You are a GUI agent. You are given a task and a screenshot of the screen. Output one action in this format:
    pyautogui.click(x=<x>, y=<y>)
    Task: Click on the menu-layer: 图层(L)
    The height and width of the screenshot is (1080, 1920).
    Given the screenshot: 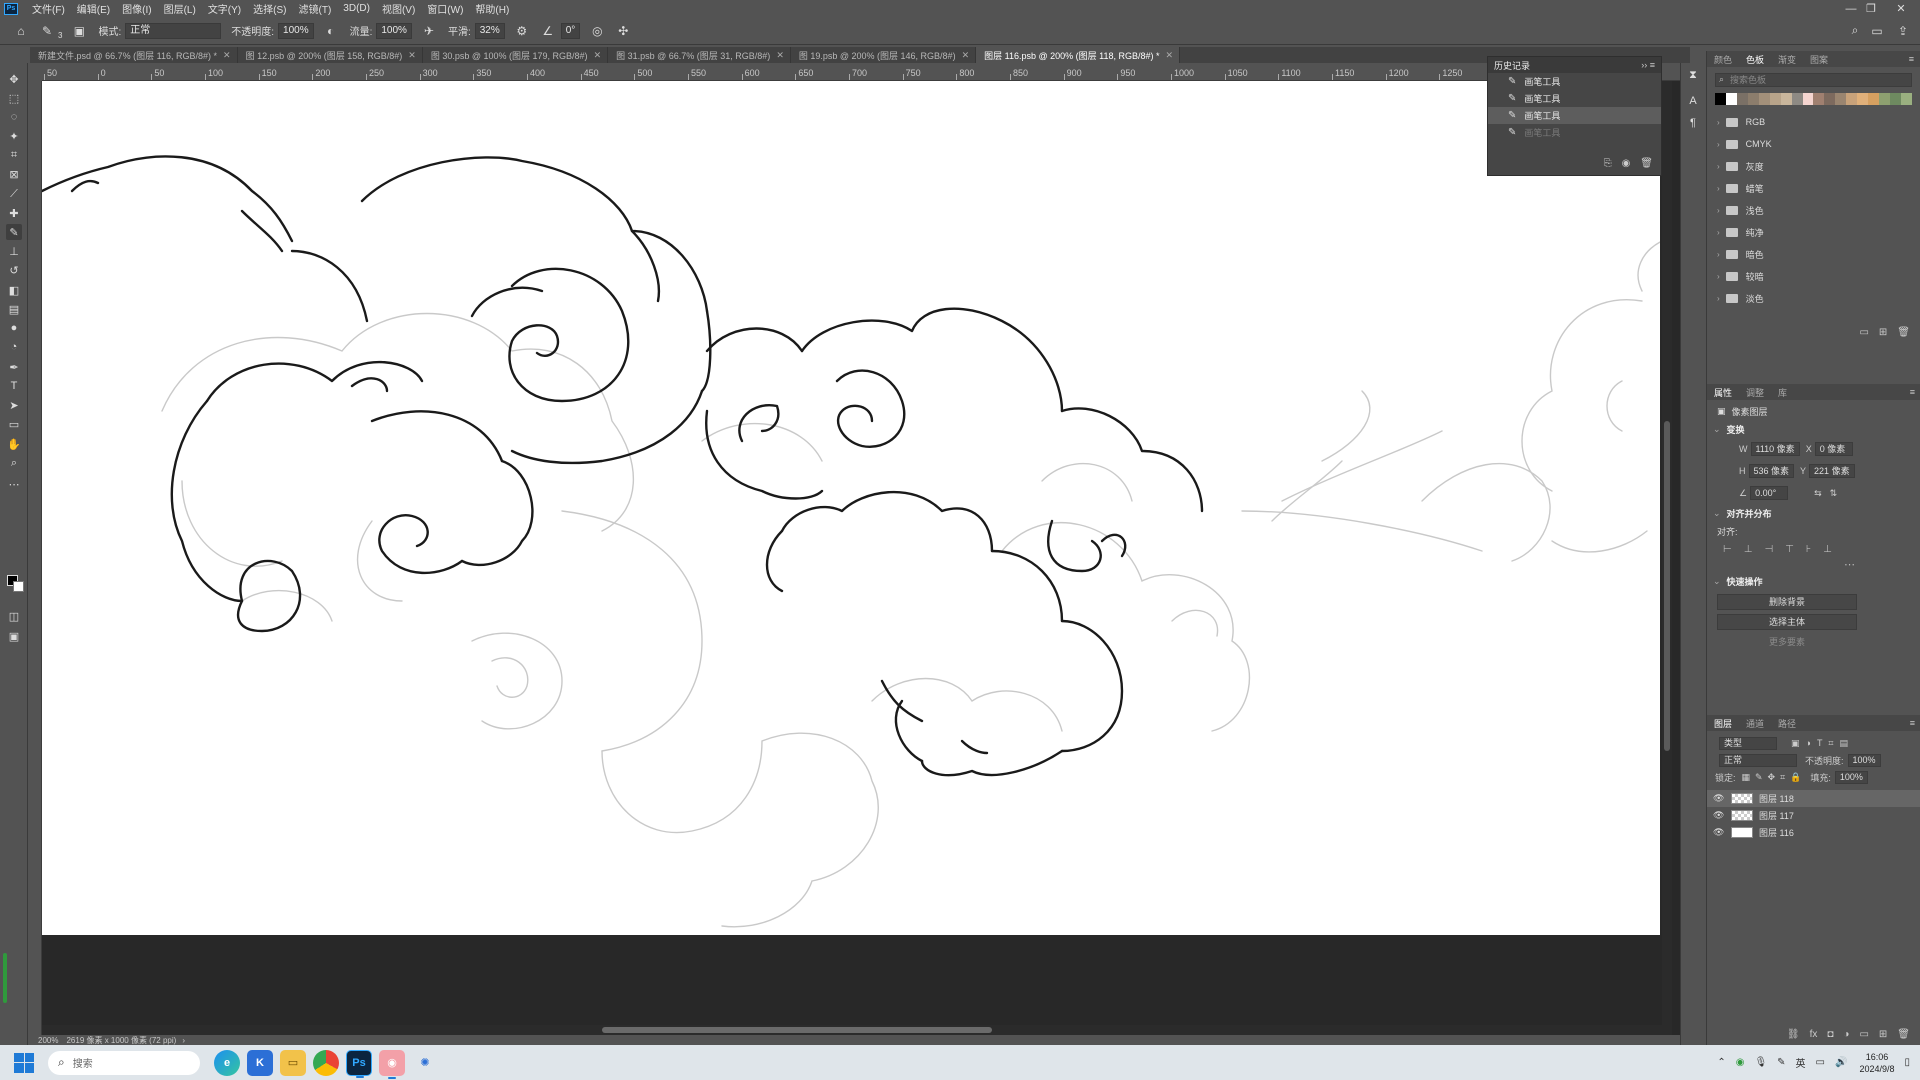 What is the action you would take?
    pyautogui.click(x=180, y=8)
    